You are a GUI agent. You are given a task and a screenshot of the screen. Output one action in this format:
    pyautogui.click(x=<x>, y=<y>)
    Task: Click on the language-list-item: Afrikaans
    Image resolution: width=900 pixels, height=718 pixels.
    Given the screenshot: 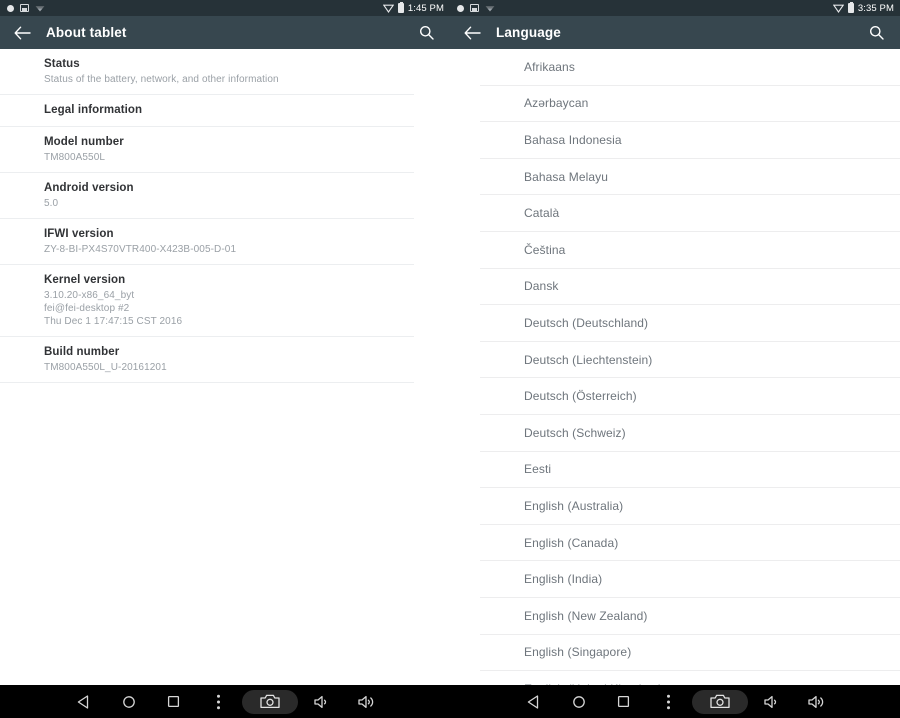 What is the action you would take?
    pyautogui.click(x=690, y=67)
    